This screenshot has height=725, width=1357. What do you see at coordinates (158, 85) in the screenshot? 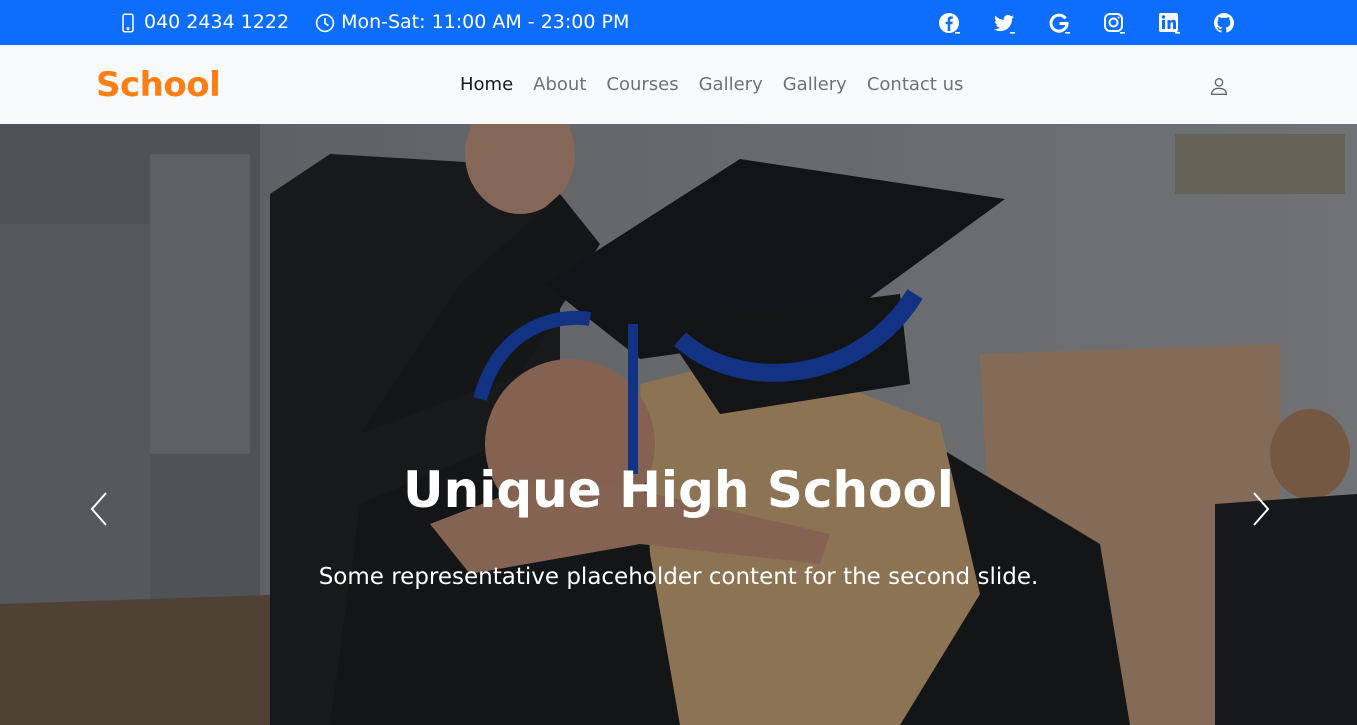
I see `brand-logo: School` at bounding box center [158, 85].